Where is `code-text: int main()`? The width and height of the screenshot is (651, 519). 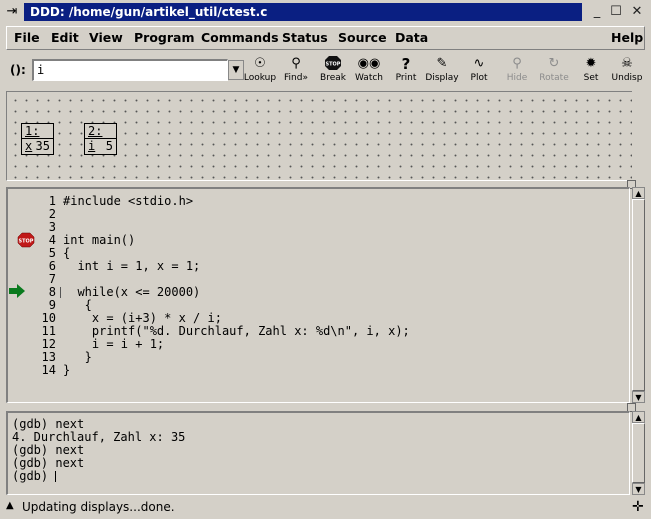 code-text: int main() is located at coordinates (99, 240).